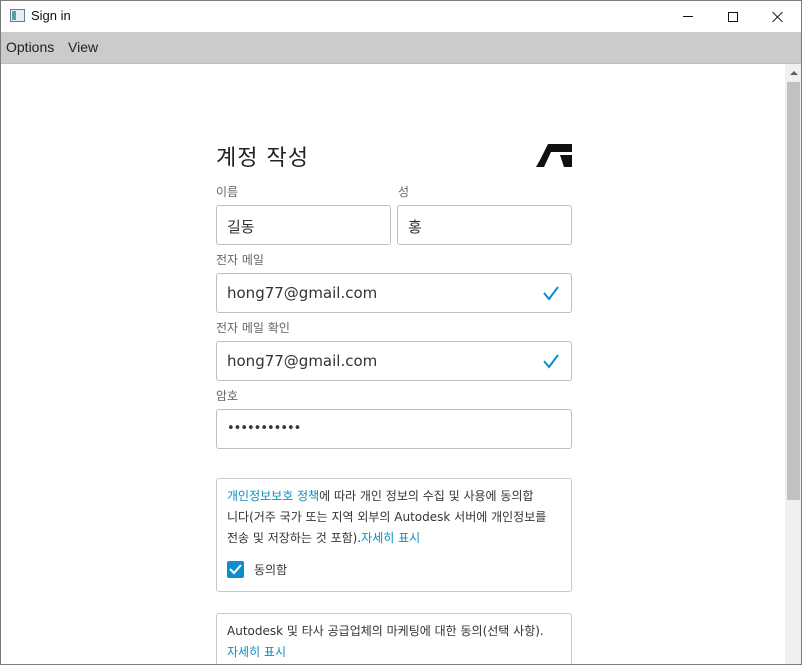  I want to click on page-title: 계정 작성, so click(262, 158).